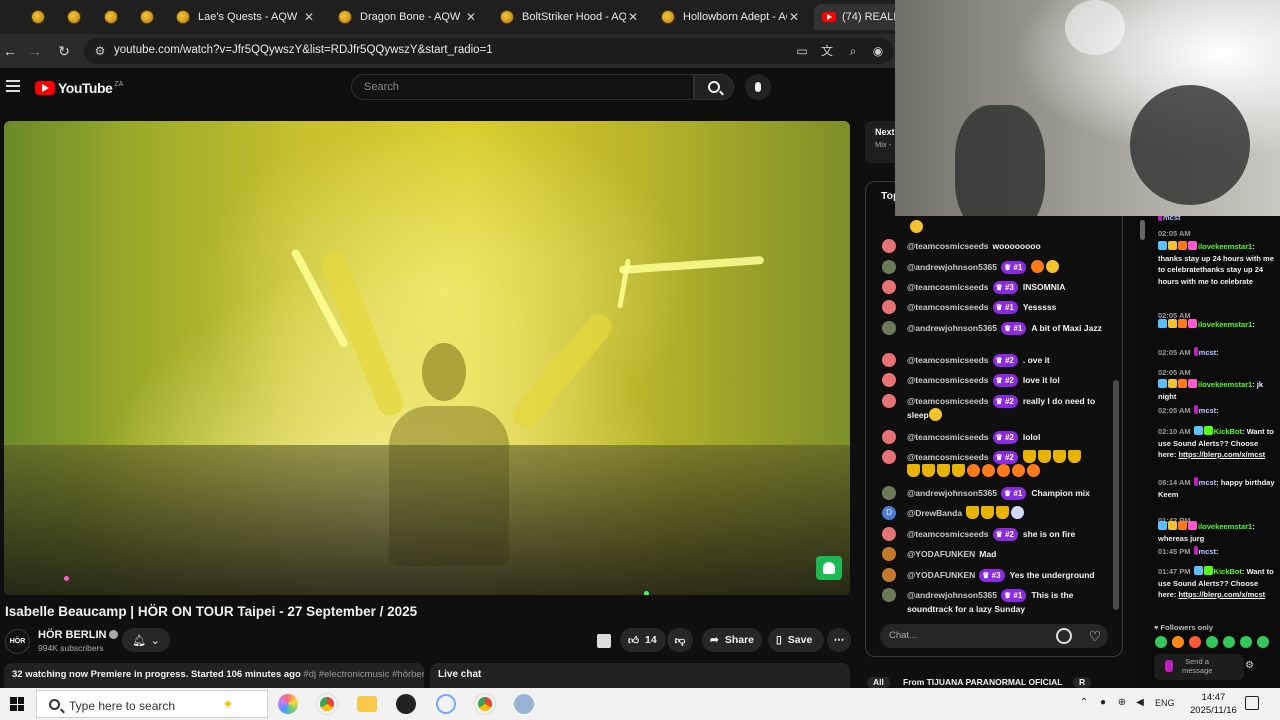  Describe the element at coordinates (1082, 682) in the screenshot. I see `chip-related: R` at that location.